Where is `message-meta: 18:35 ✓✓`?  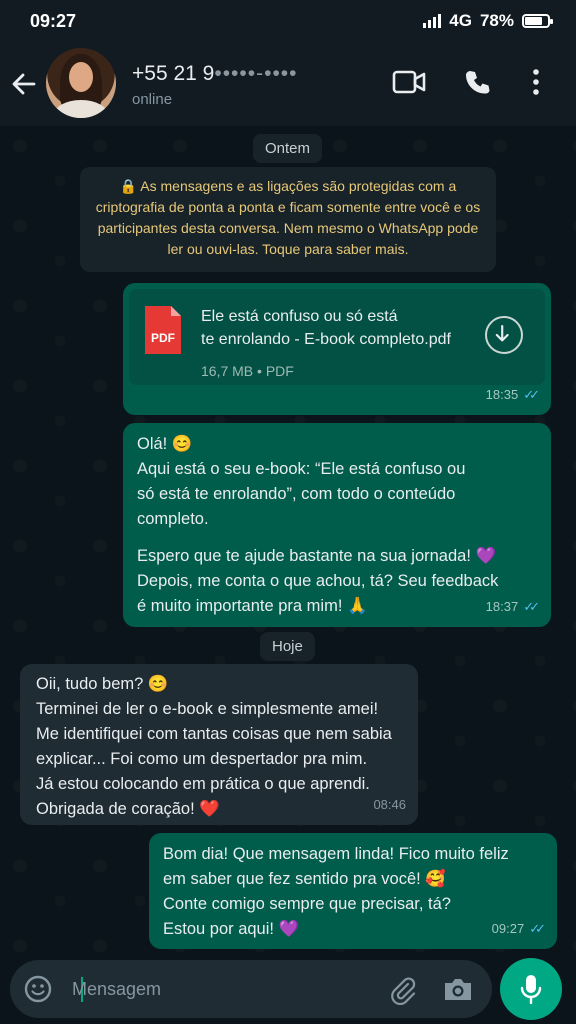 message-meta: 18:35 ✓✓ is located at coordinates (512, 394).